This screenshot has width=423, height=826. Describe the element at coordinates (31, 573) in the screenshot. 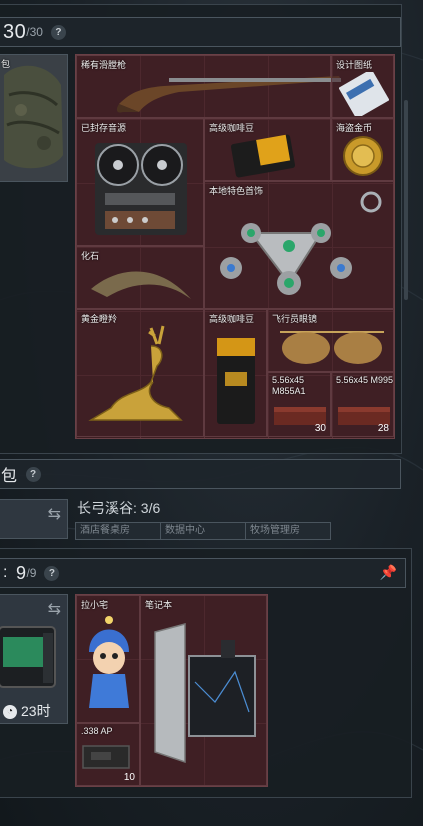

I see `secure-capacity: /9` at that location.